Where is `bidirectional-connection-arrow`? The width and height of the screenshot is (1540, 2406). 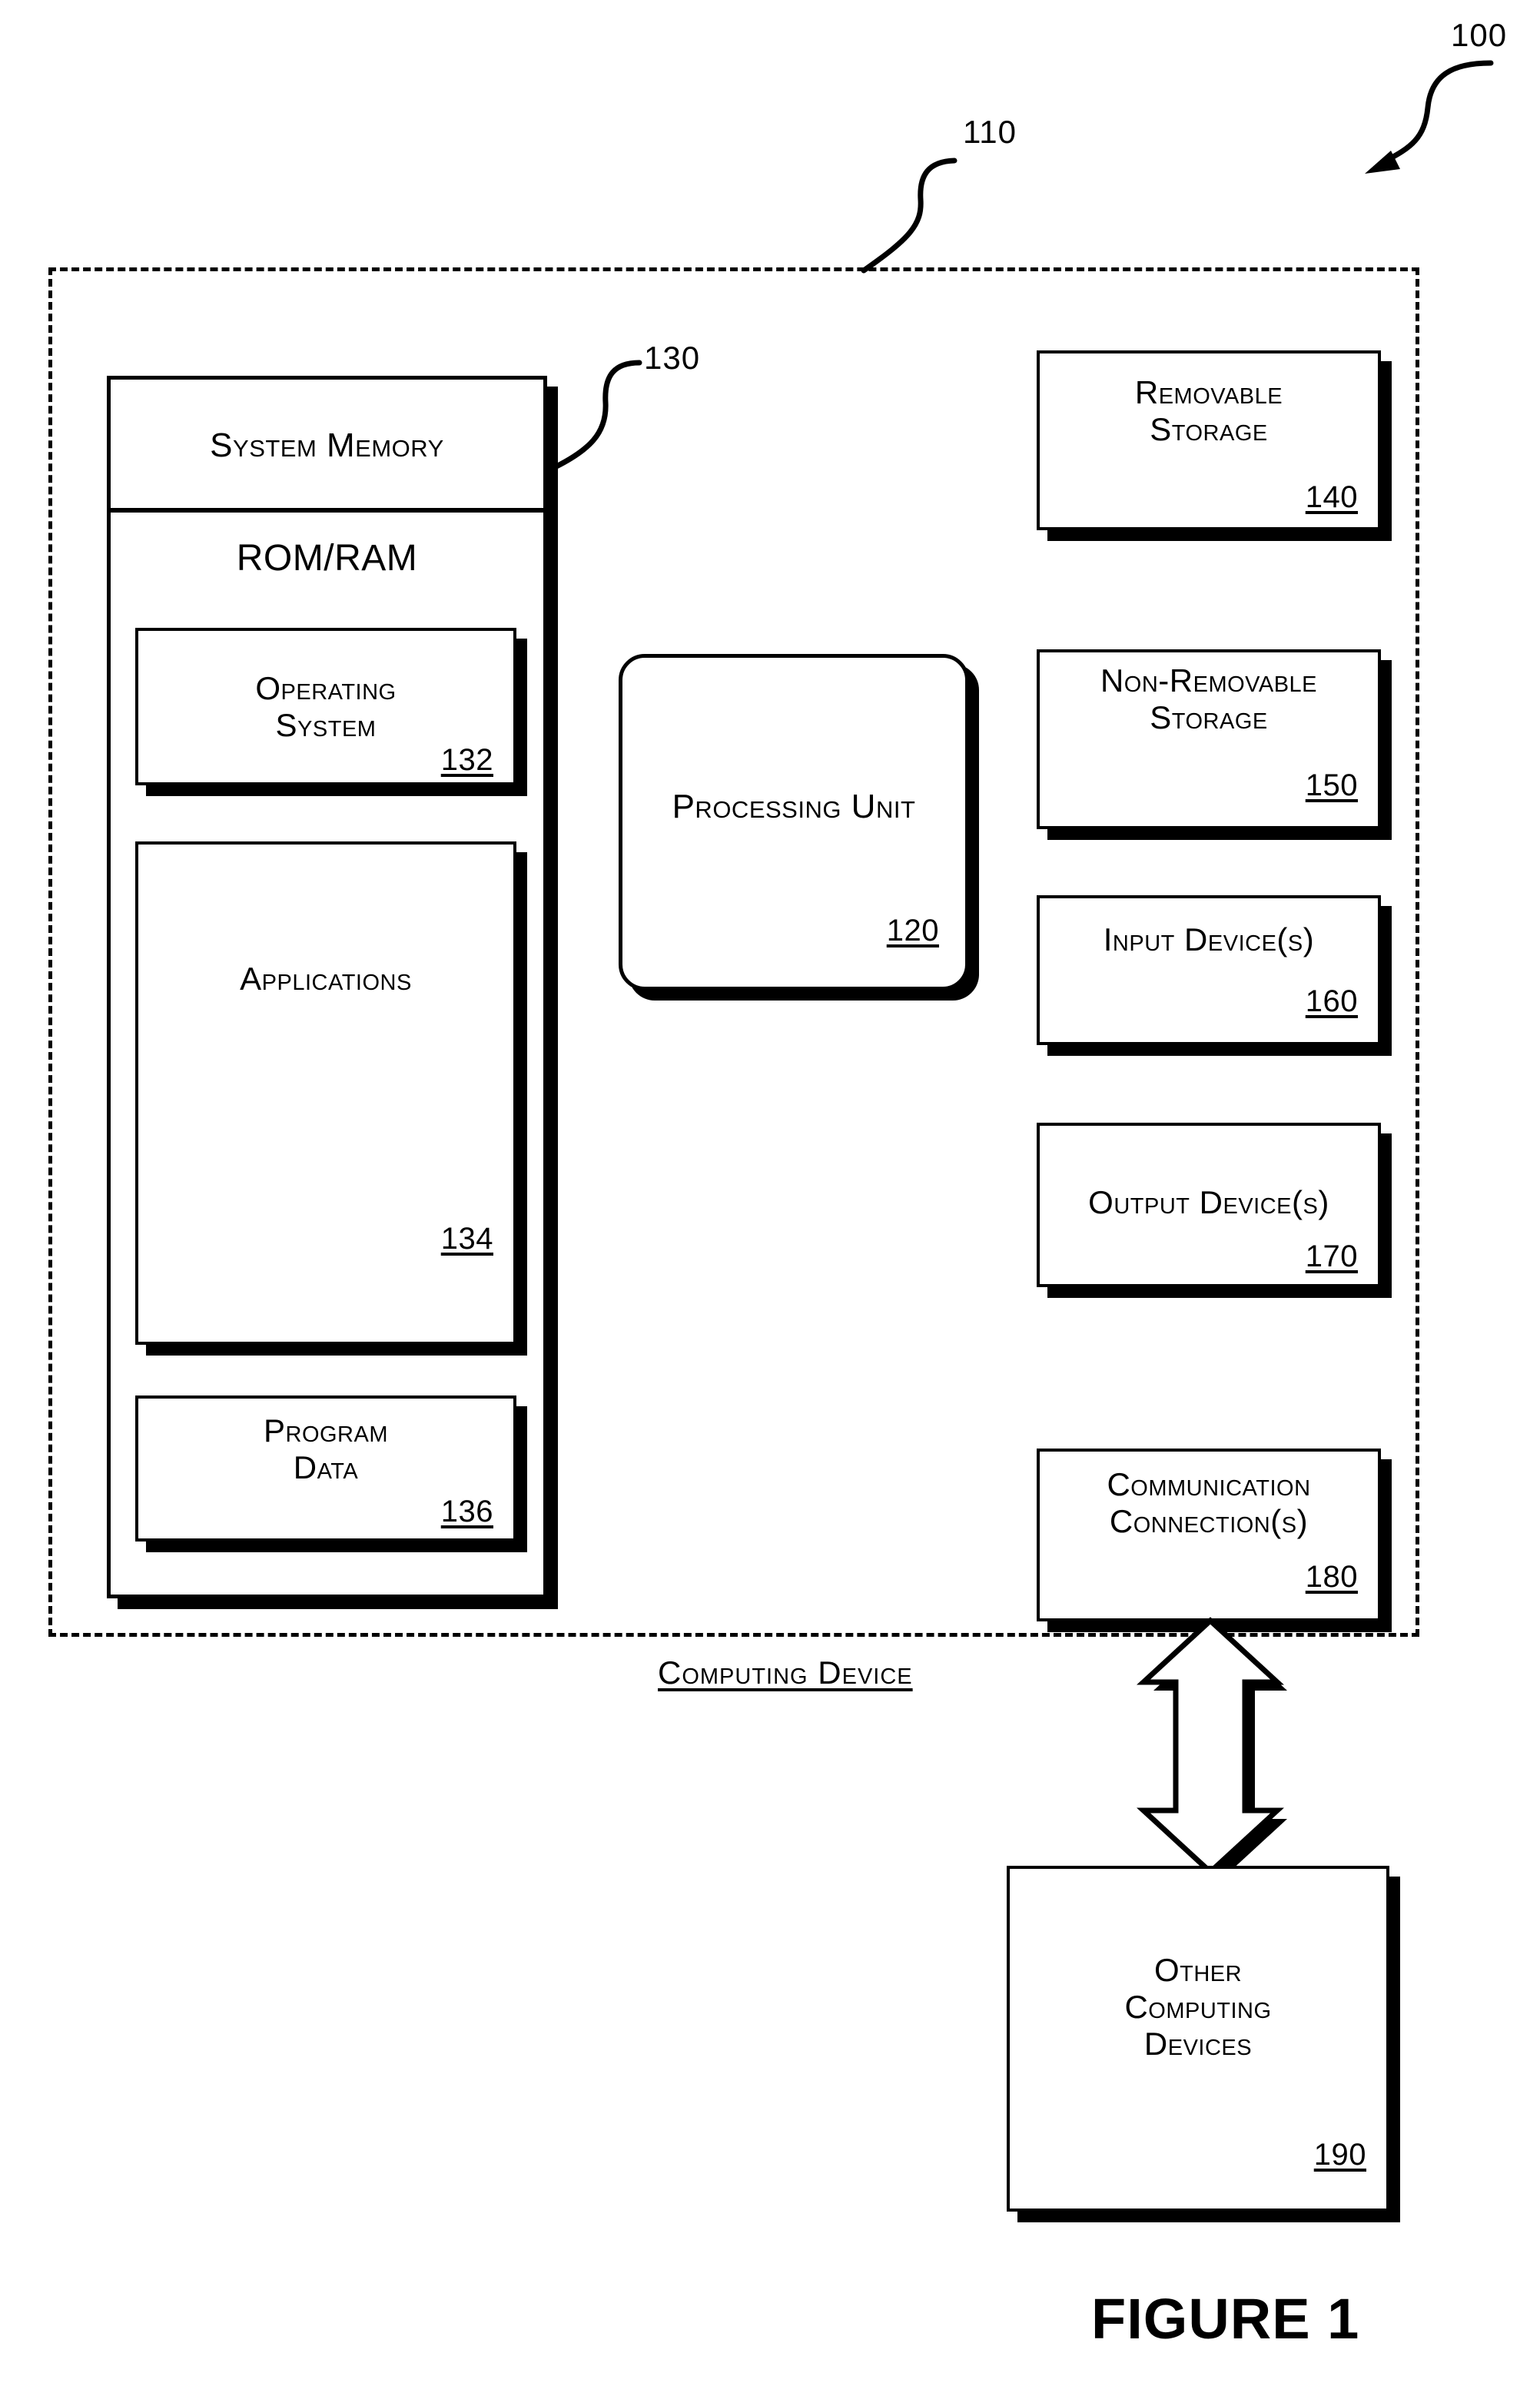 bidirectional-connection-arrow is located at coordinates (1212, 1748).